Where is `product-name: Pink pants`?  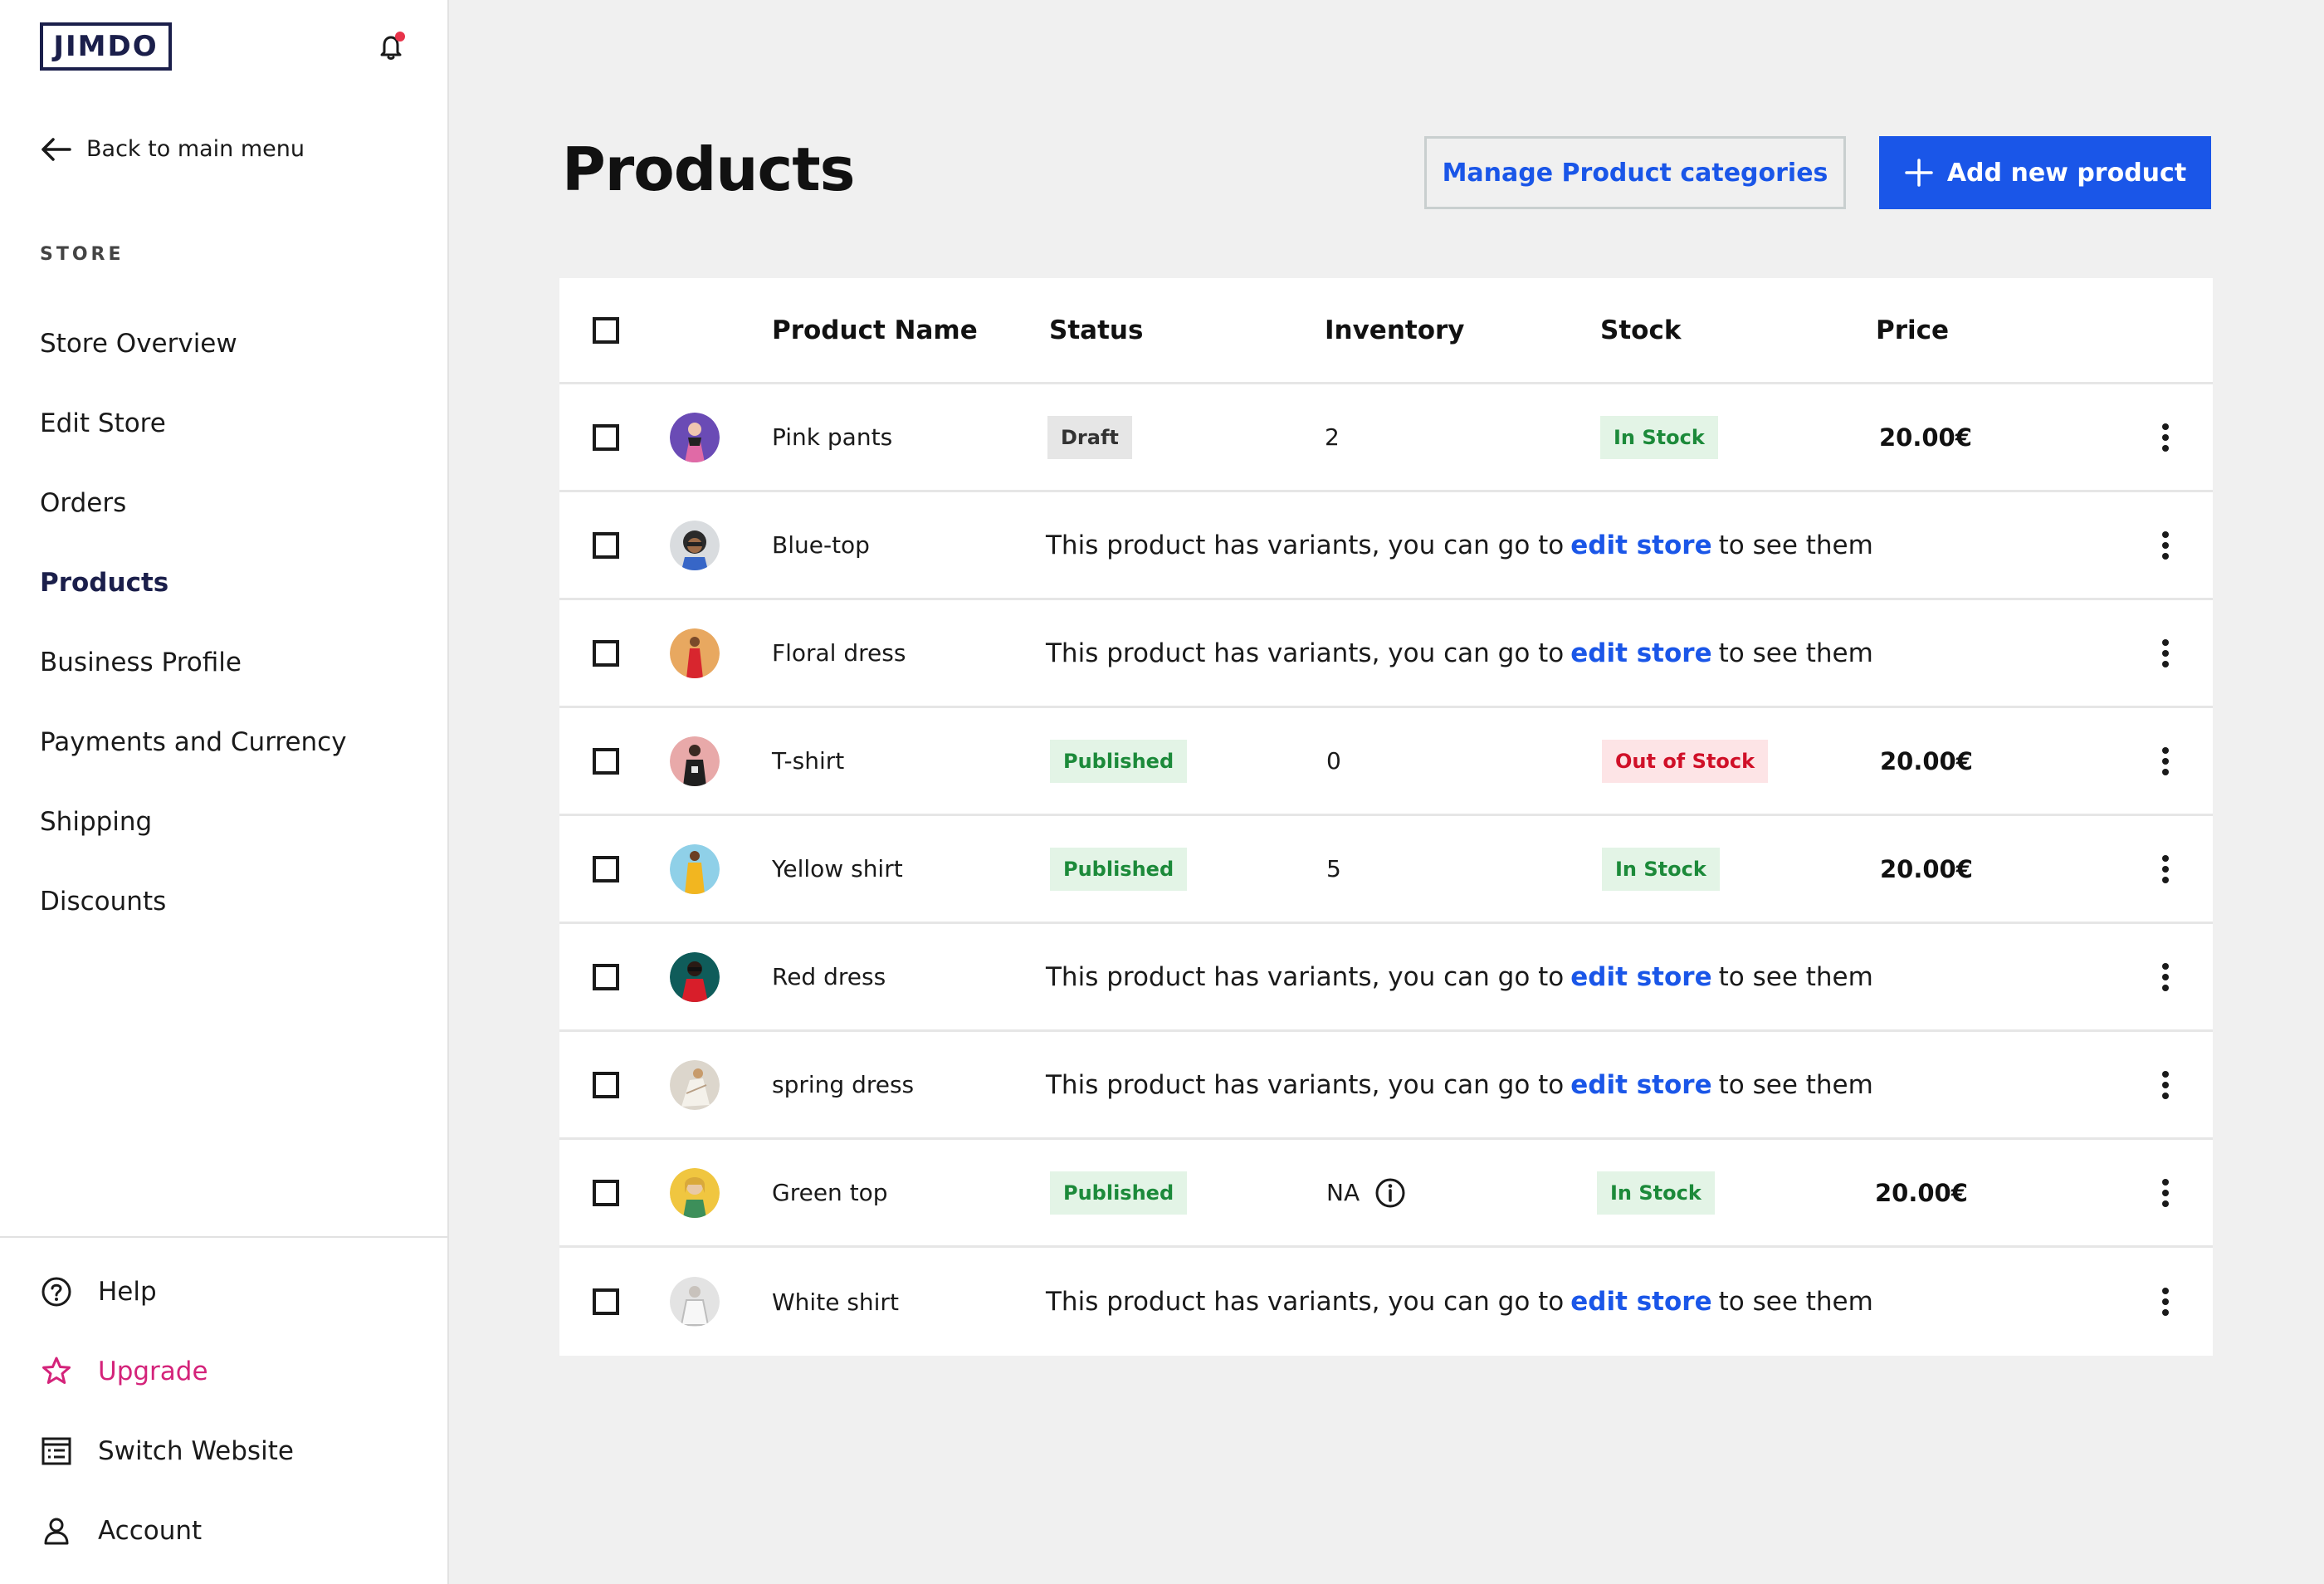
product-name: Pink pants is located at coordinates (832, 437).